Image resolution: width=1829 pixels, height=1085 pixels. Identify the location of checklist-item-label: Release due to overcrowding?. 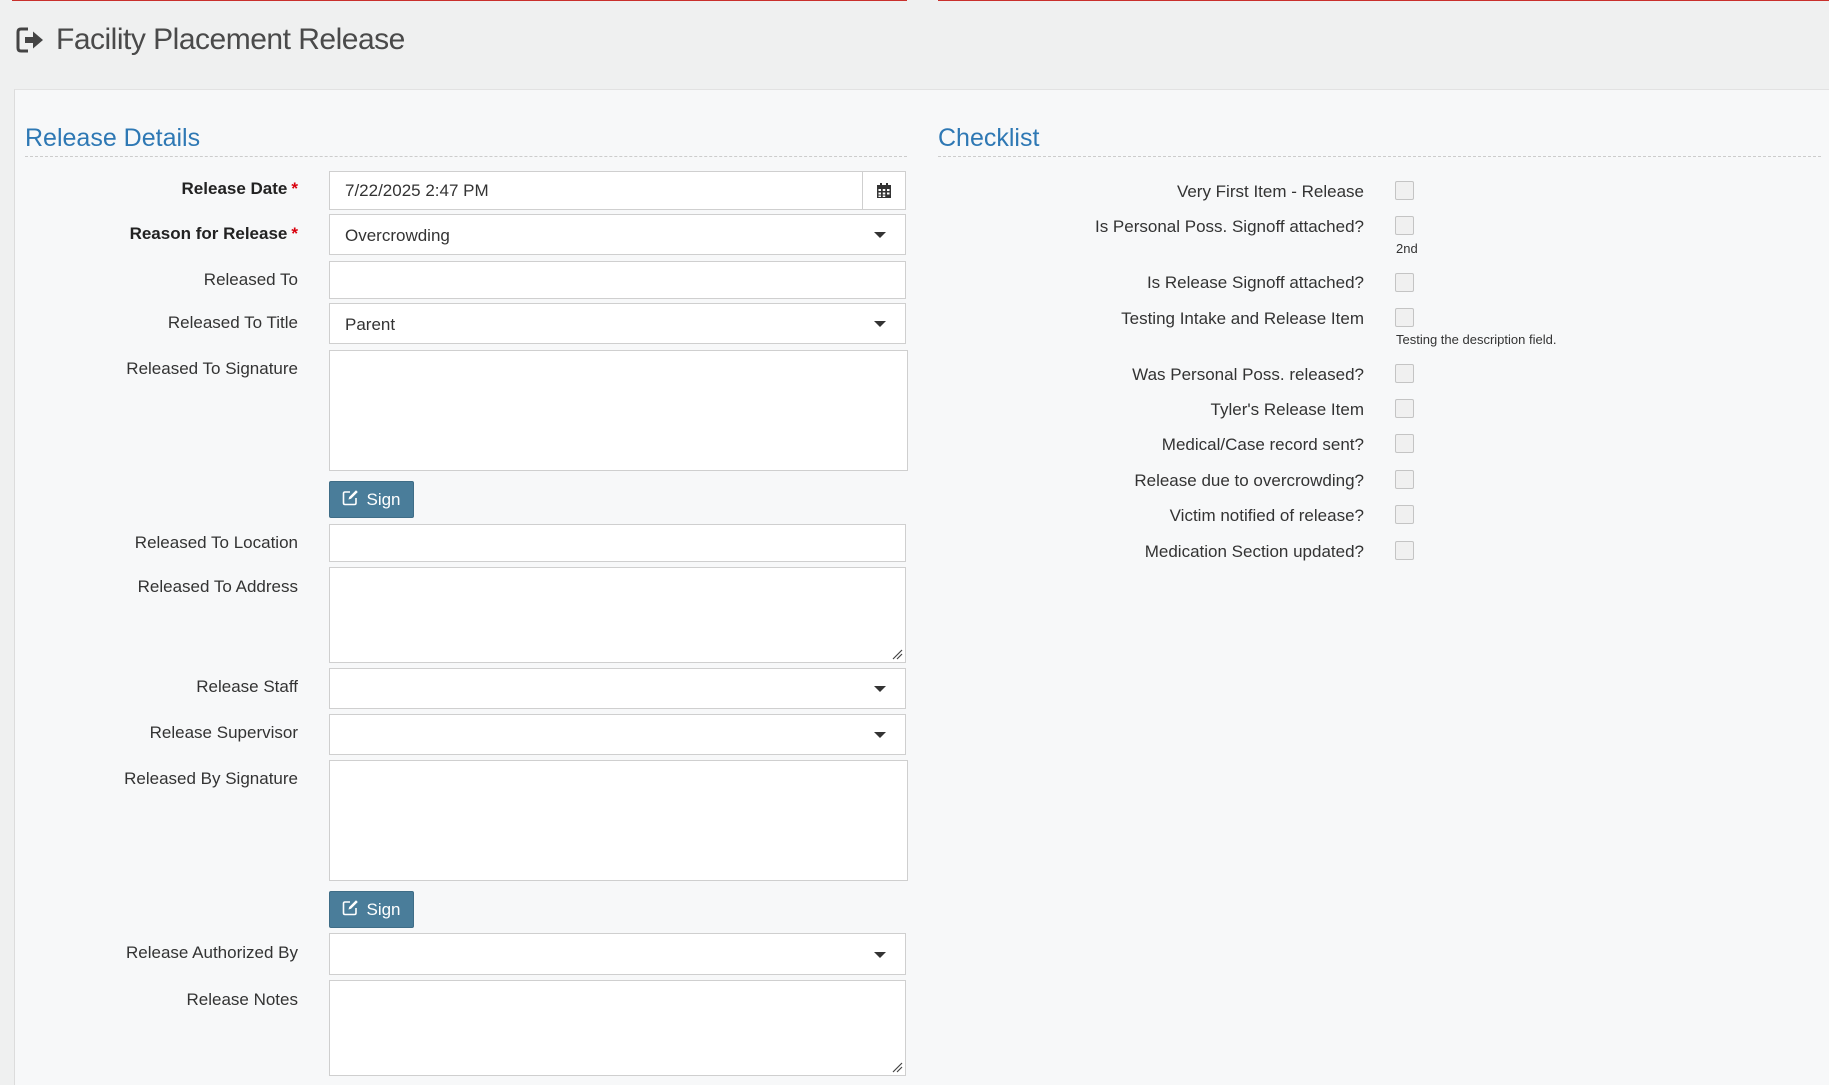
(1249, 480).